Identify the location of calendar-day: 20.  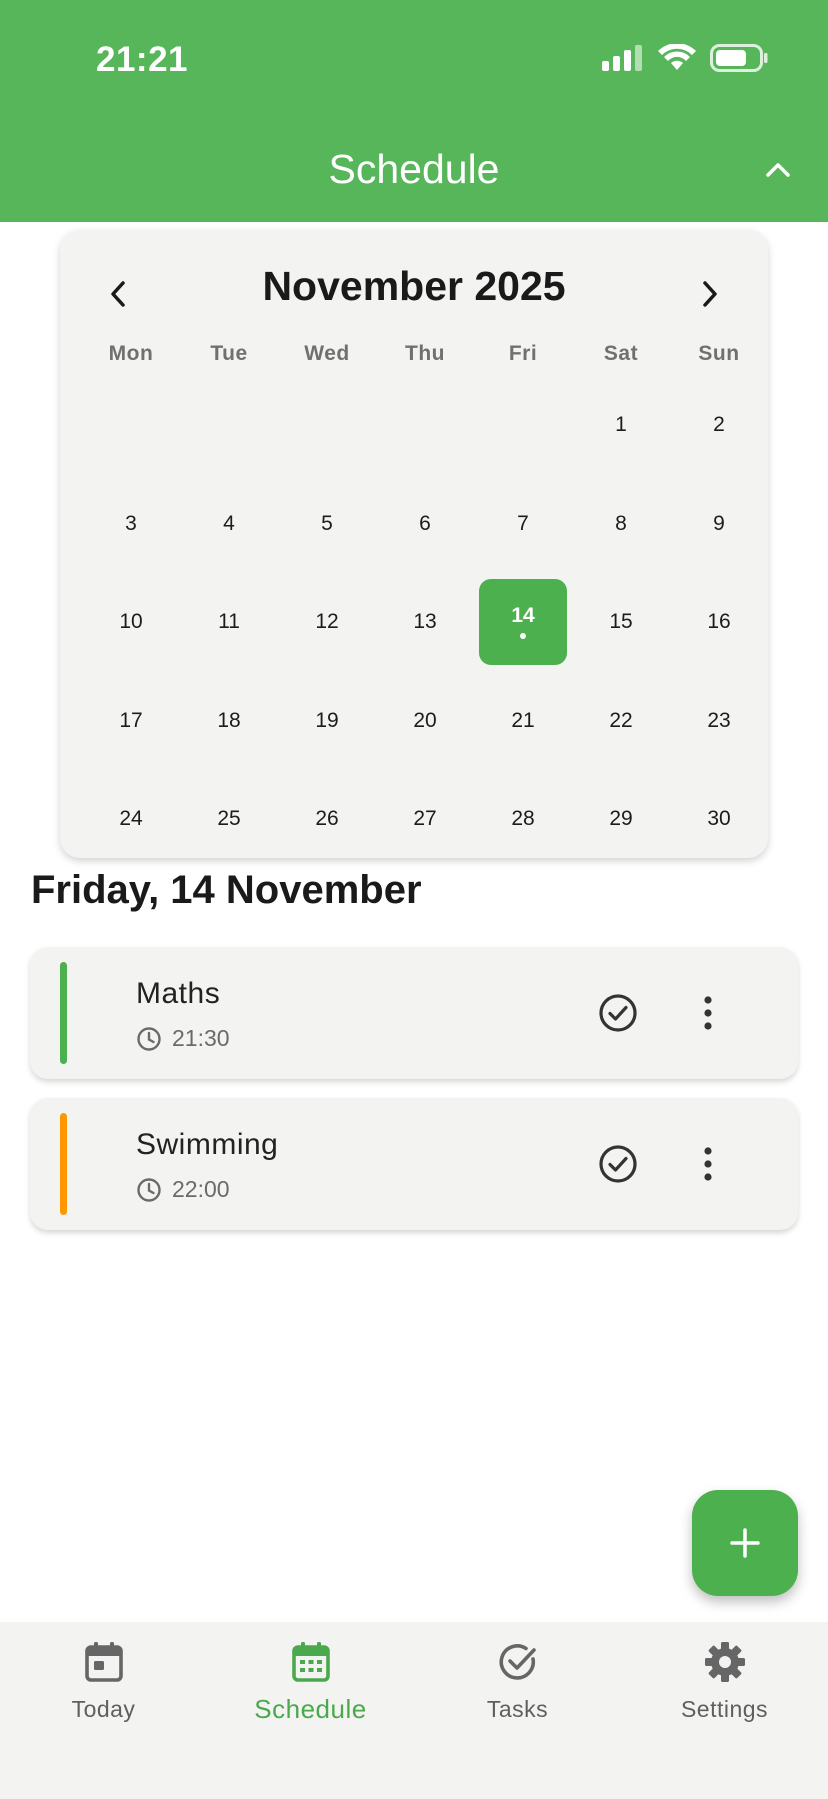
(425, 721).